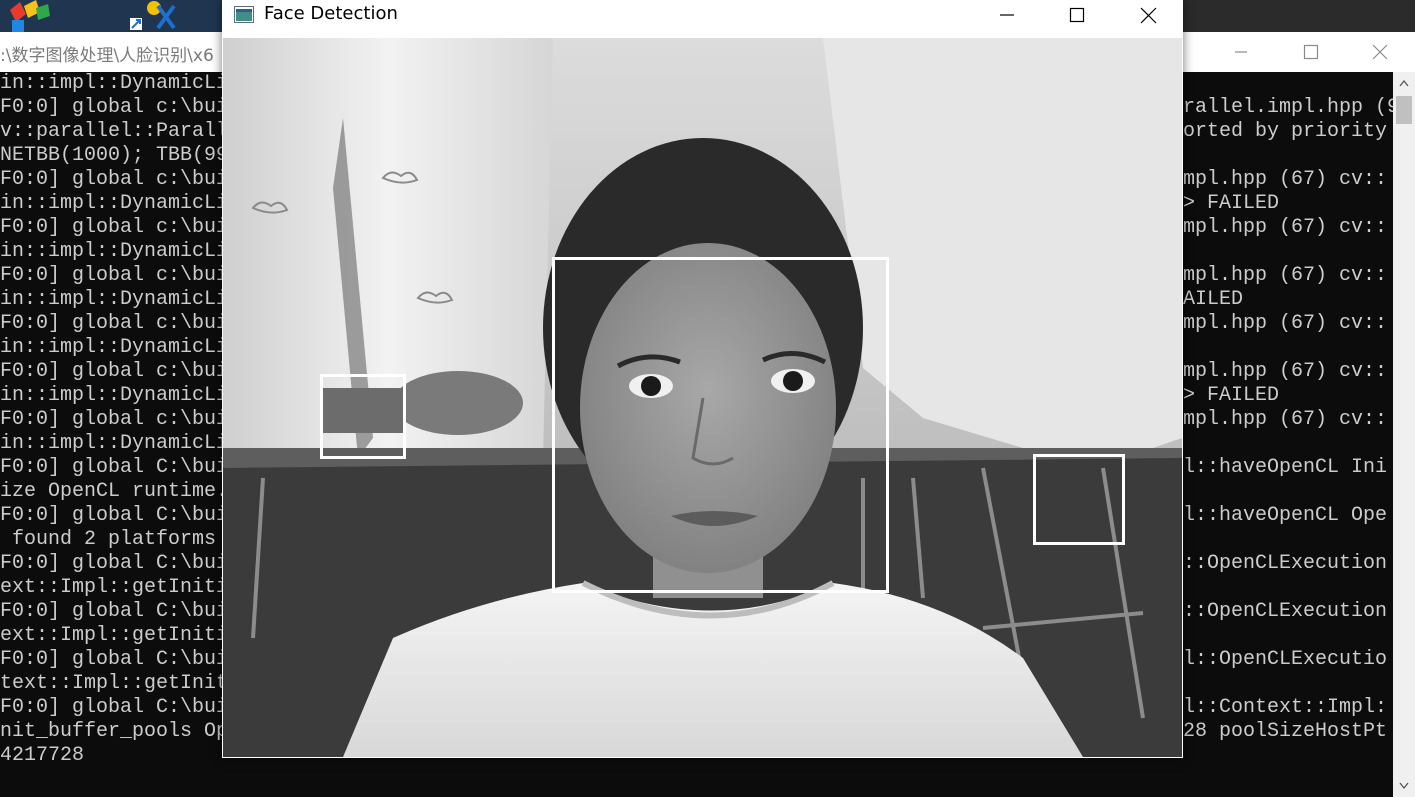 Image resolution: width=1415 pixels, height=797 pixels. I want to click on face-detection-titlebar: Face Detection, so click(702, 15).